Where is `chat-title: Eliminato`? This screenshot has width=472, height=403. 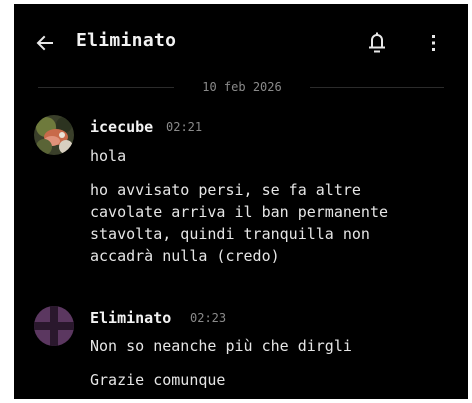 chat-title: Eliminato is located at coordinates (126, 40).